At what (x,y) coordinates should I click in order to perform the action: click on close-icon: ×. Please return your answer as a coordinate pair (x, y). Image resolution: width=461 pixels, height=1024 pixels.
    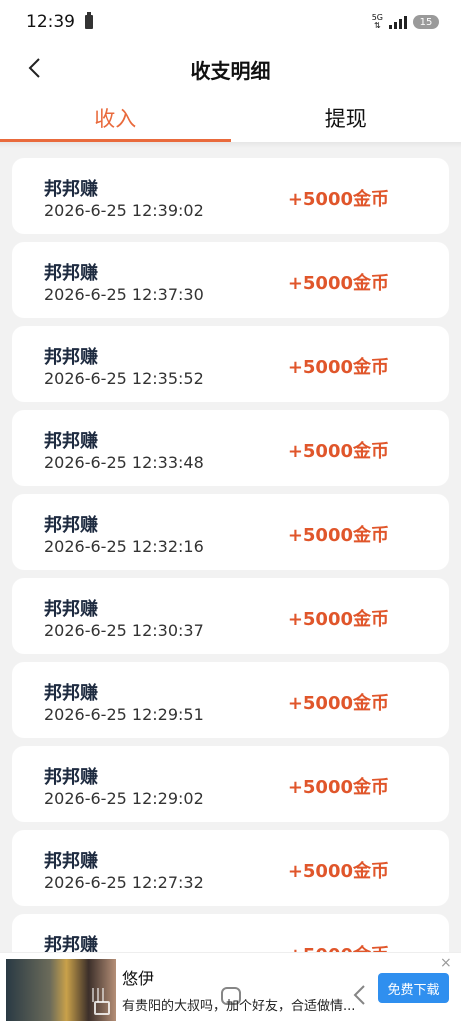
    Looking at the image, I should click on (446, 963).